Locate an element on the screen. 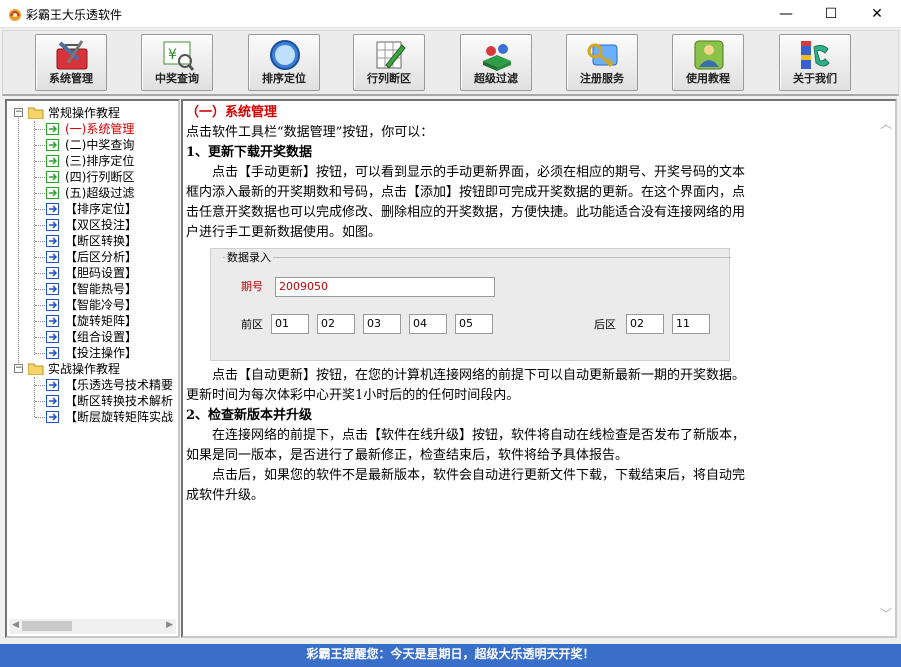  tree-item: 【智能冷号】 is located at coordinates (92, 305).